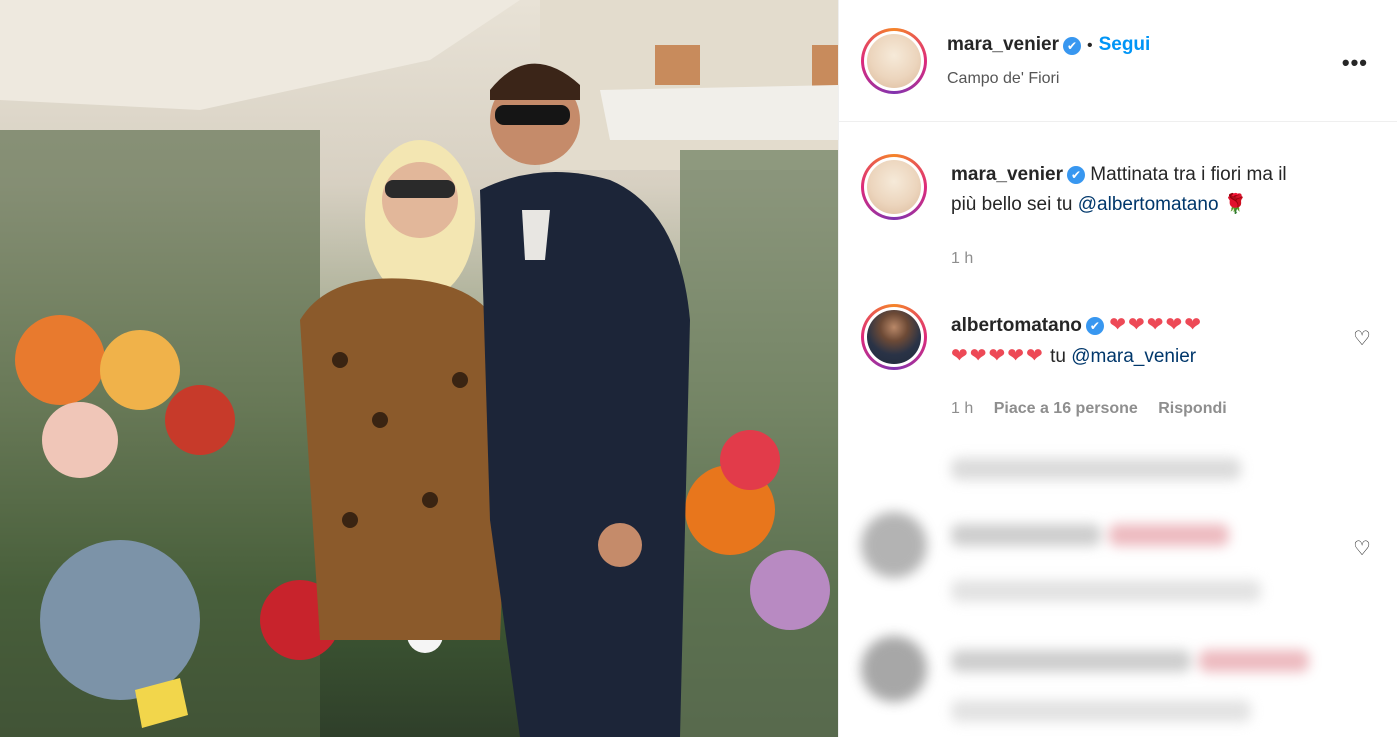 The width and height of the screenshot is (1397, 737). What do you see at coordinates (1003, 44) in the screenshot?
I see `author-username: mara_venier` at bounding box center [1003, 44].